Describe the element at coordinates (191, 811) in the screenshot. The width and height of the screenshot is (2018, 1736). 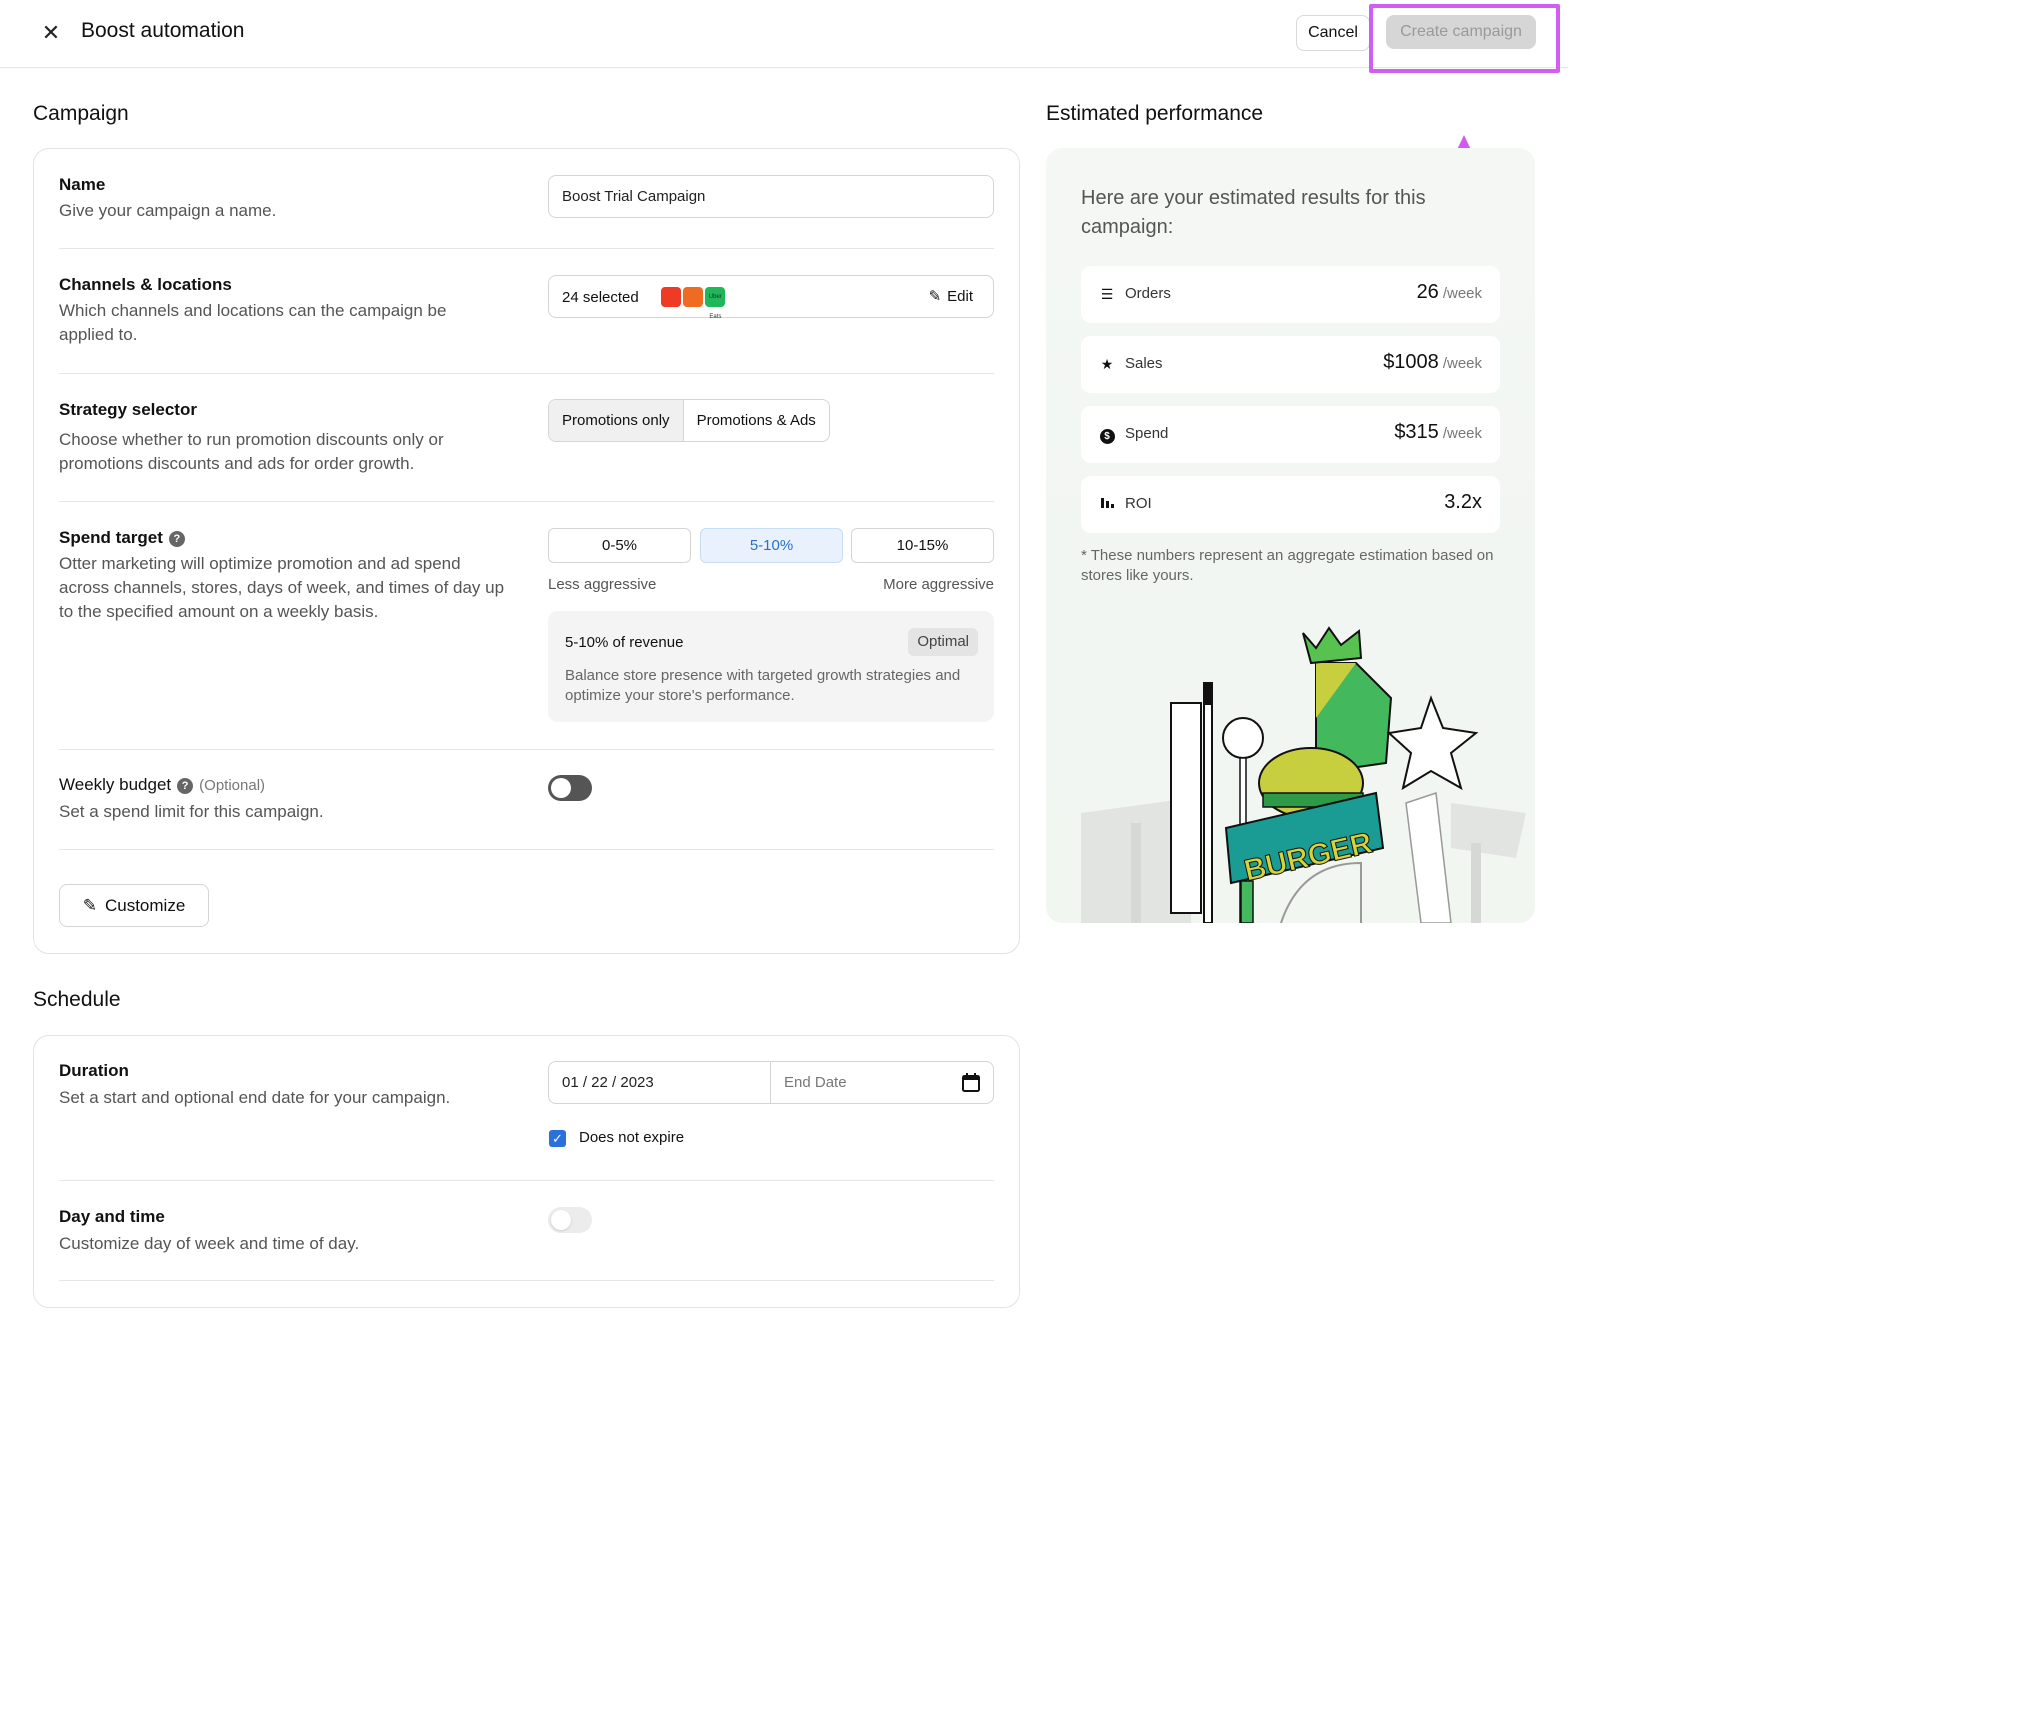
I see `weekly-budget-description: Set a spend limit for this campaign.` at that location.